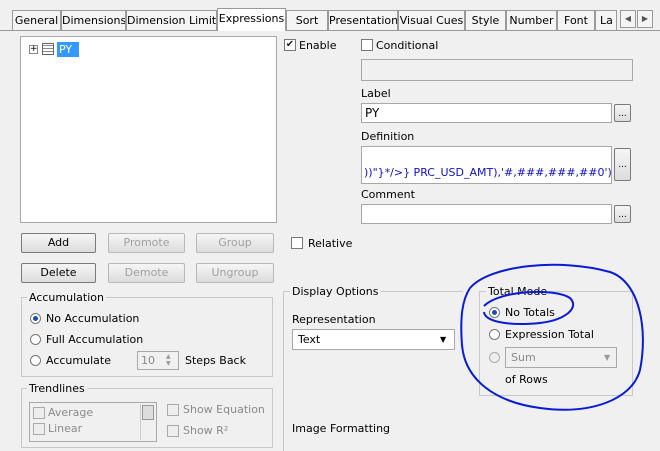 The image size is (660, 451). What do you see at coordinates (529, 307) in the screenshot?
I see `annotation-small-ellipse` at bounding box center [529, 307].